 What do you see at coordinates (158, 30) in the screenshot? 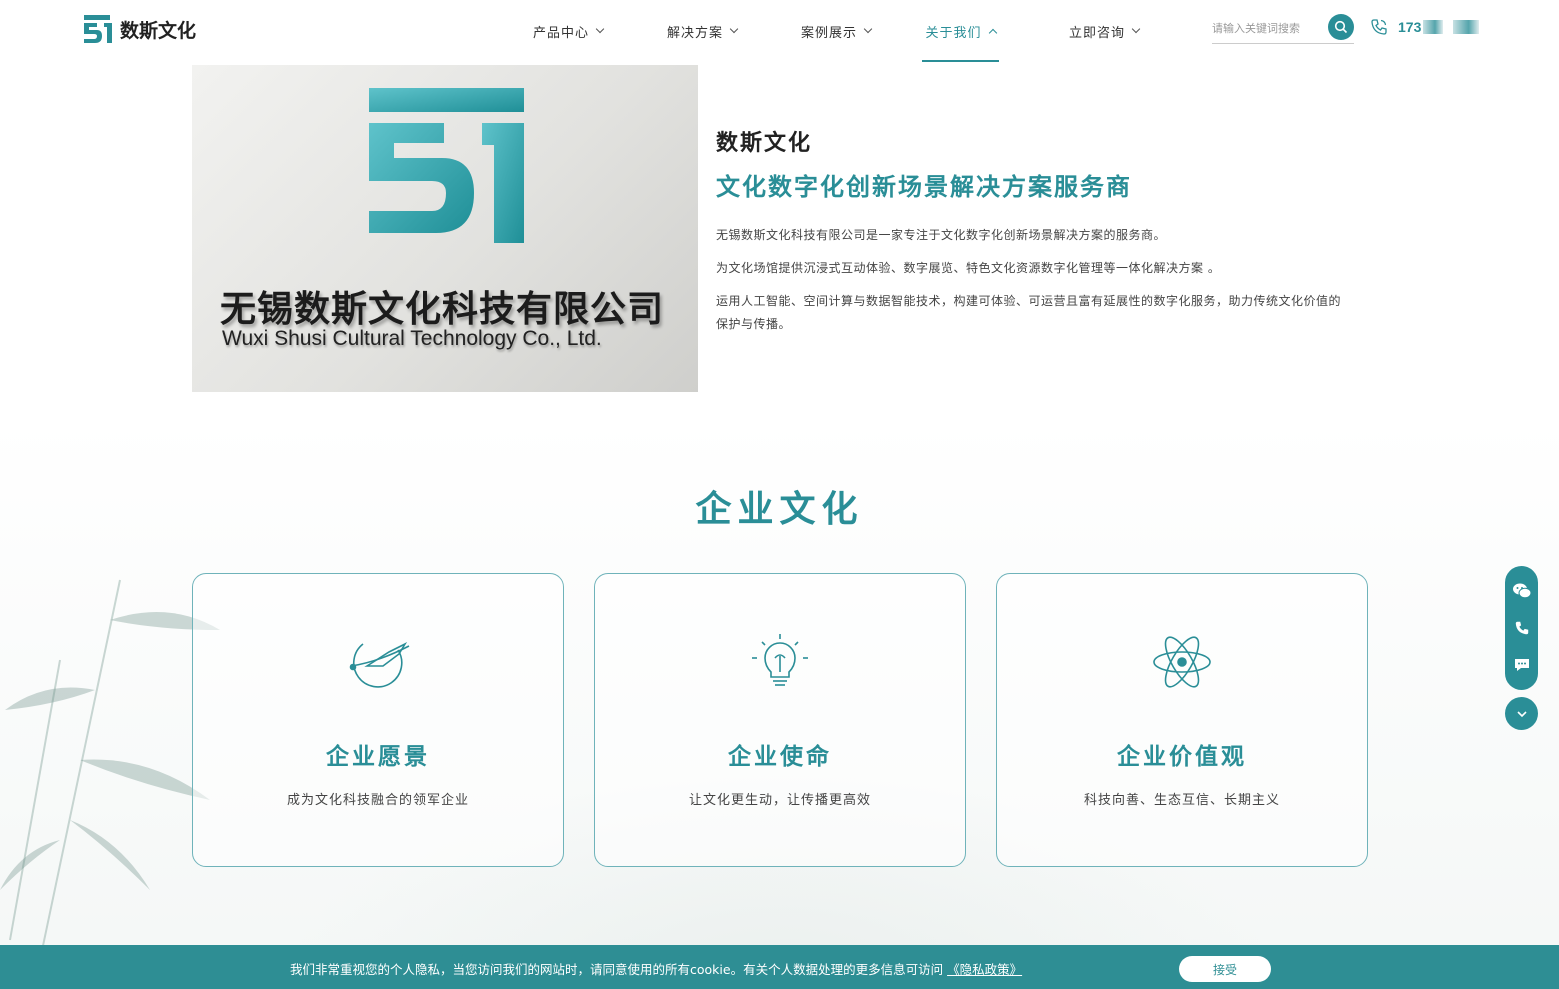
I see `brand-name: 数斯文化` at bounding box center [158, 30].